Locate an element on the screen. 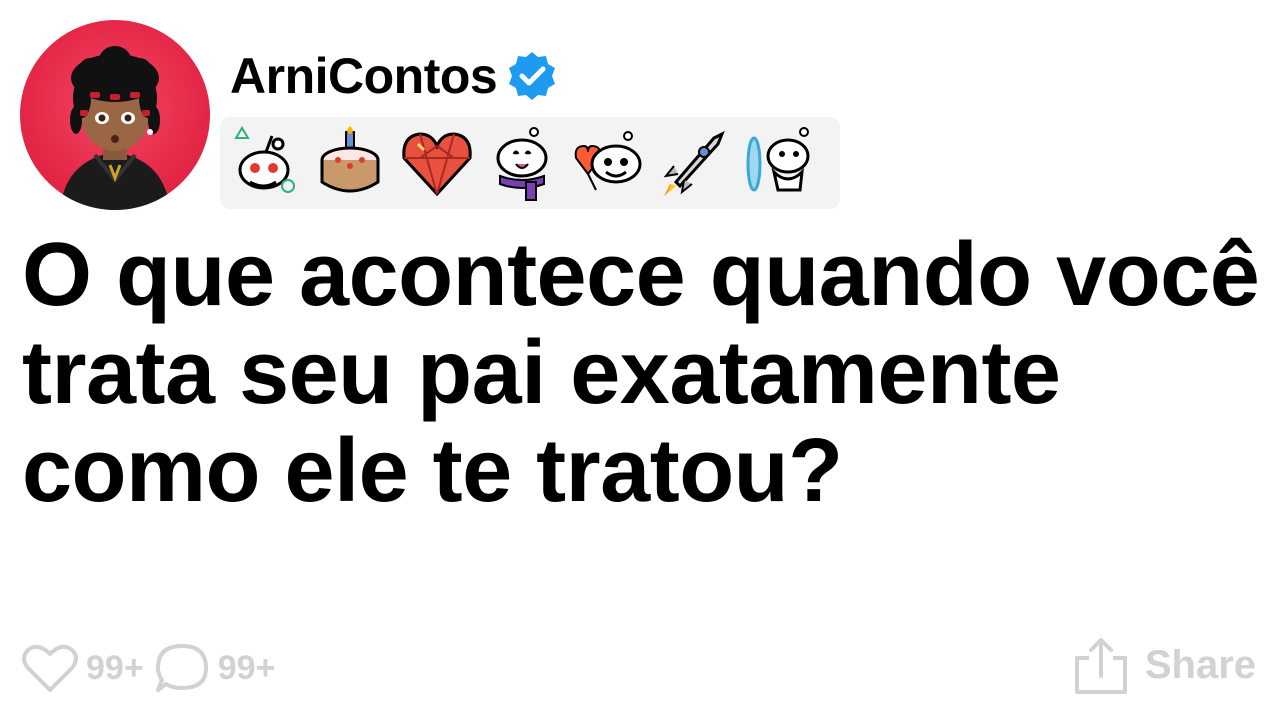 The width and height of the screenshot is (1280, 720). share-icon is located at coordinates (1100, 666).